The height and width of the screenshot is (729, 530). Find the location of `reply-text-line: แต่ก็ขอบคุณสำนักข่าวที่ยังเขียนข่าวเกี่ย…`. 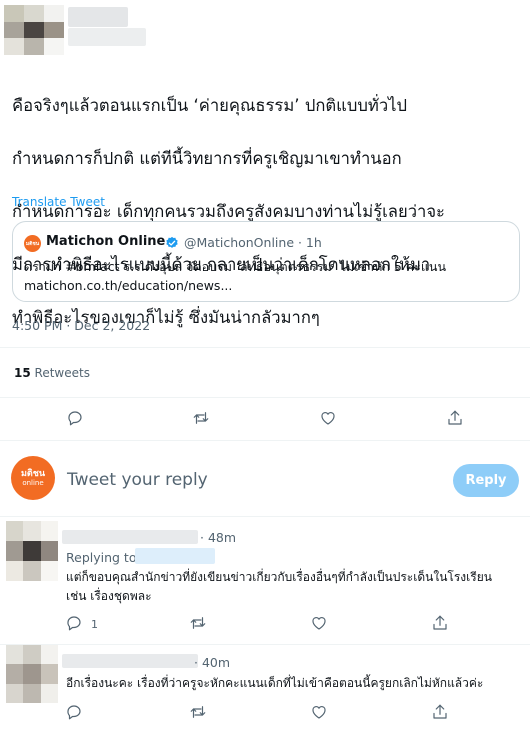

reply-text-line: แต่ก็ขอบคุณสำนักข่าวที่ยังเขียนข่าวเกี่ย… is located at coordinates (279, 577).